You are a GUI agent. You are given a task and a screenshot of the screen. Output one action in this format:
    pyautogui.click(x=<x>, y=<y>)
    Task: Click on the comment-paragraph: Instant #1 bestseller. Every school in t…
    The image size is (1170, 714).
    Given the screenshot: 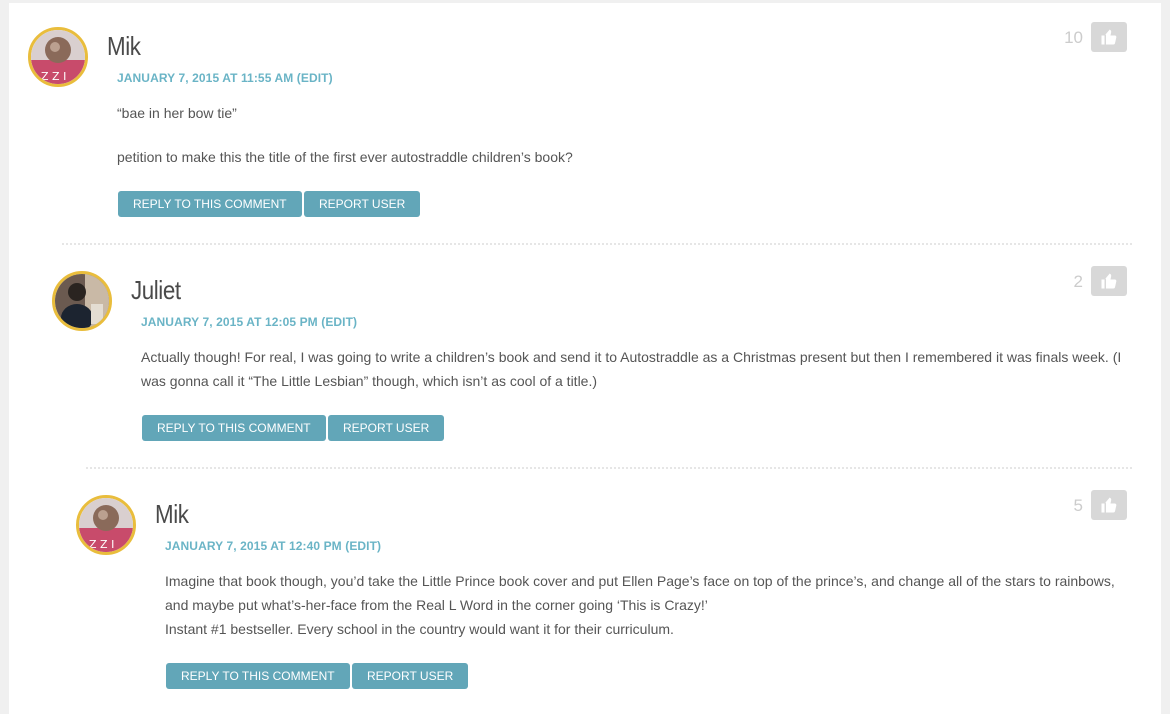 What is the action you would take?
    pyautogui.click(x=419, y=629)
    